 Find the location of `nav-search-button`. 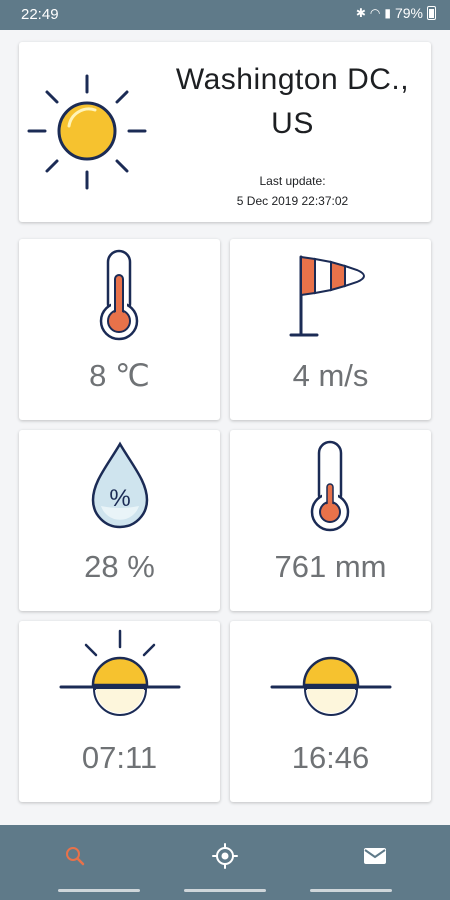

nav-search-button is located at coordinates (75, 856).